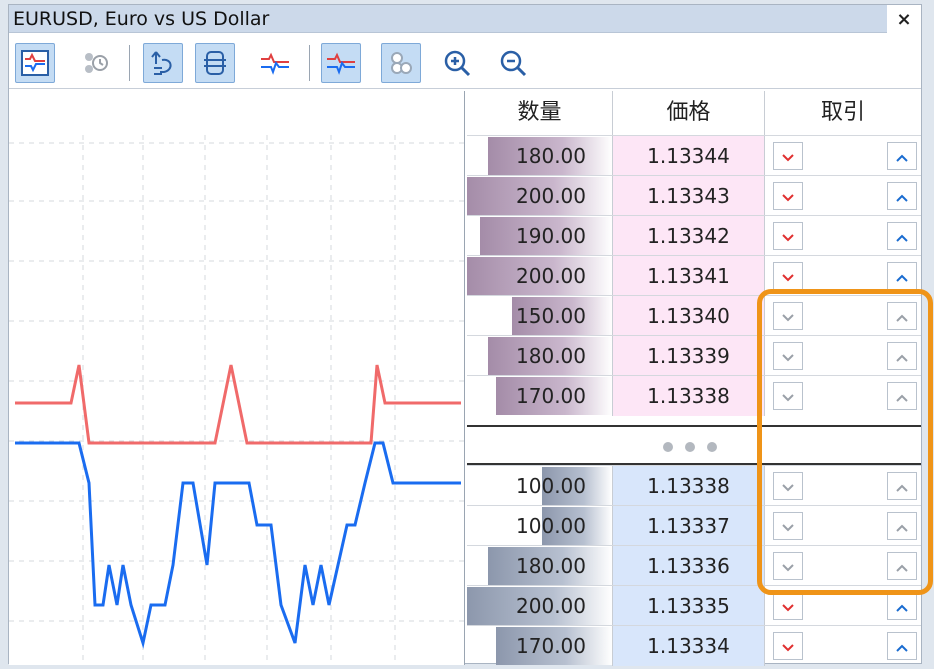 The height and width of the screenshot is (669, 934). Describe the element at coordinates (689, 646) in the screenshot. I see `price-cell: 1.13334` at that location.